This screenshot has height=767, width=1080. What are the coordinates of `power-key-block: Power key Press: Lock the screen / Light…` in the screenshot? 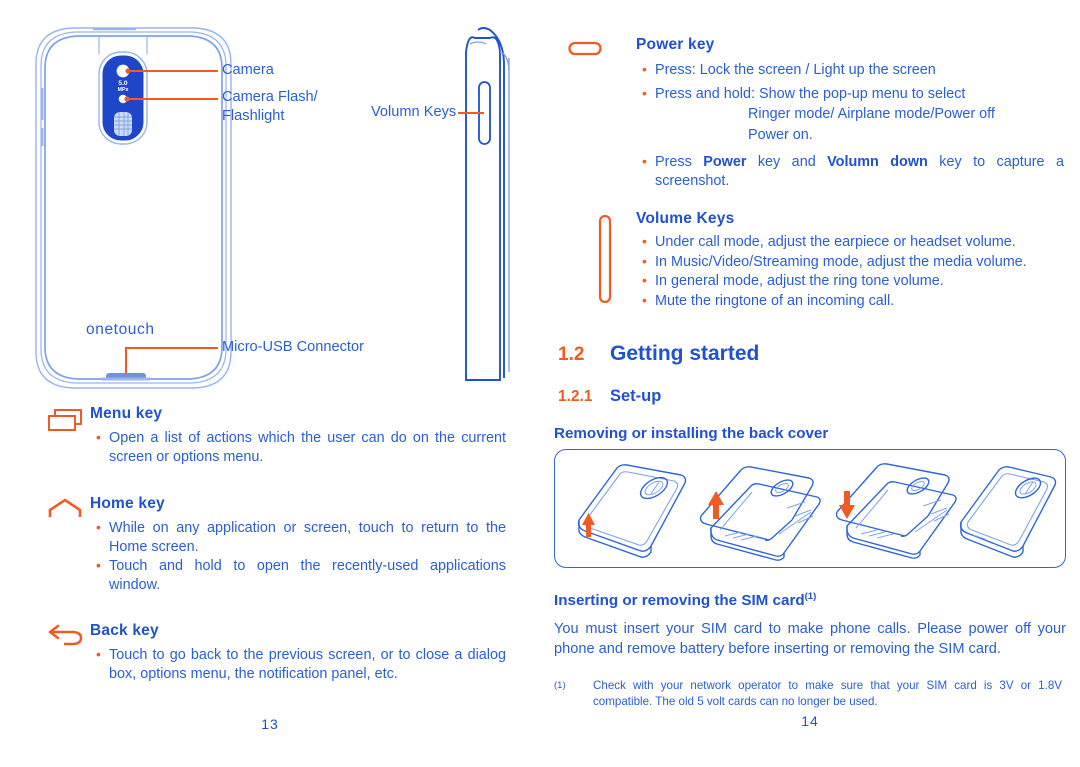 It's located at (816, 113).